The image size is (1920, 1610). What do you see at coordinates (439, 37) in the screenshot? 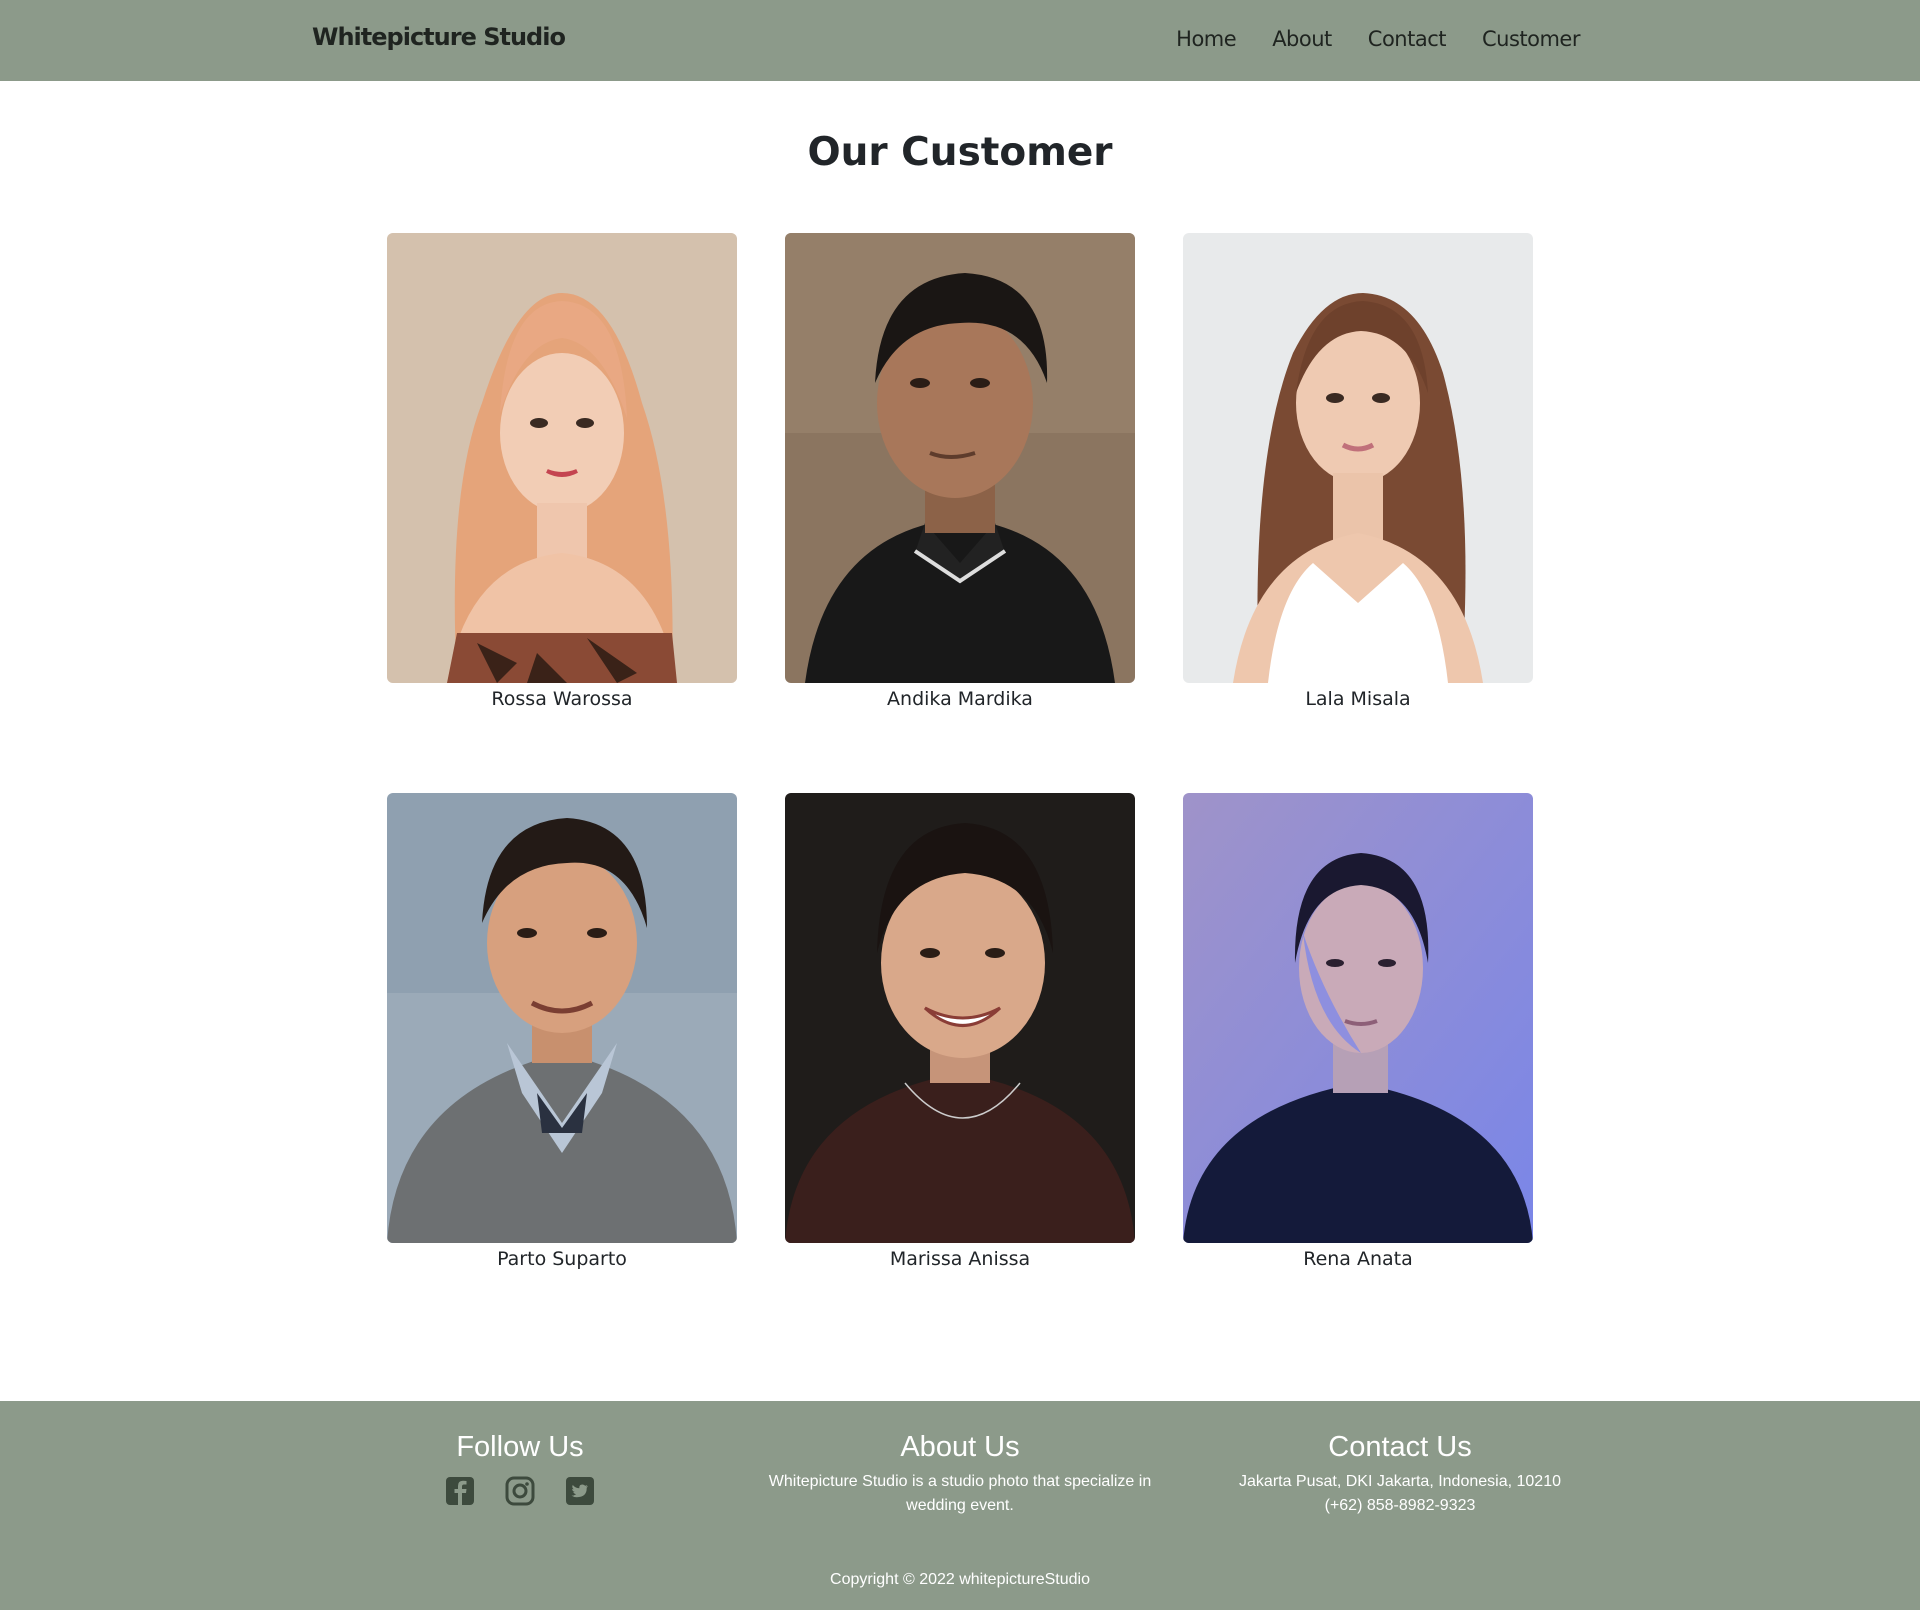
I see `brand-logo: Whitepicture Studio` at bounding box center [439, 37].